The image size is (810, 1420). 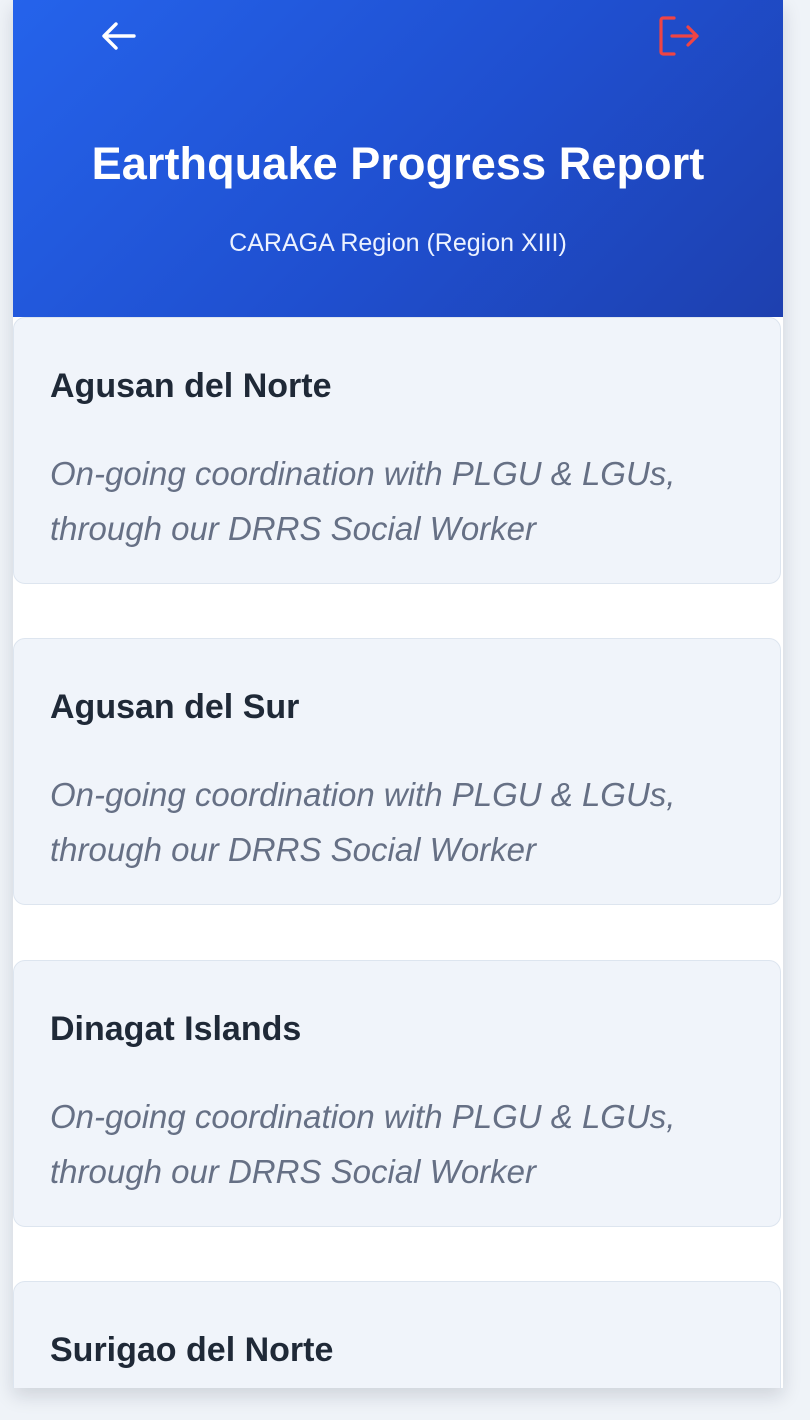 What do you see at coordinates (175, 707) in the screenshot?
I see `province-name: Agusan del Sur` at bounding box center [175, 707].